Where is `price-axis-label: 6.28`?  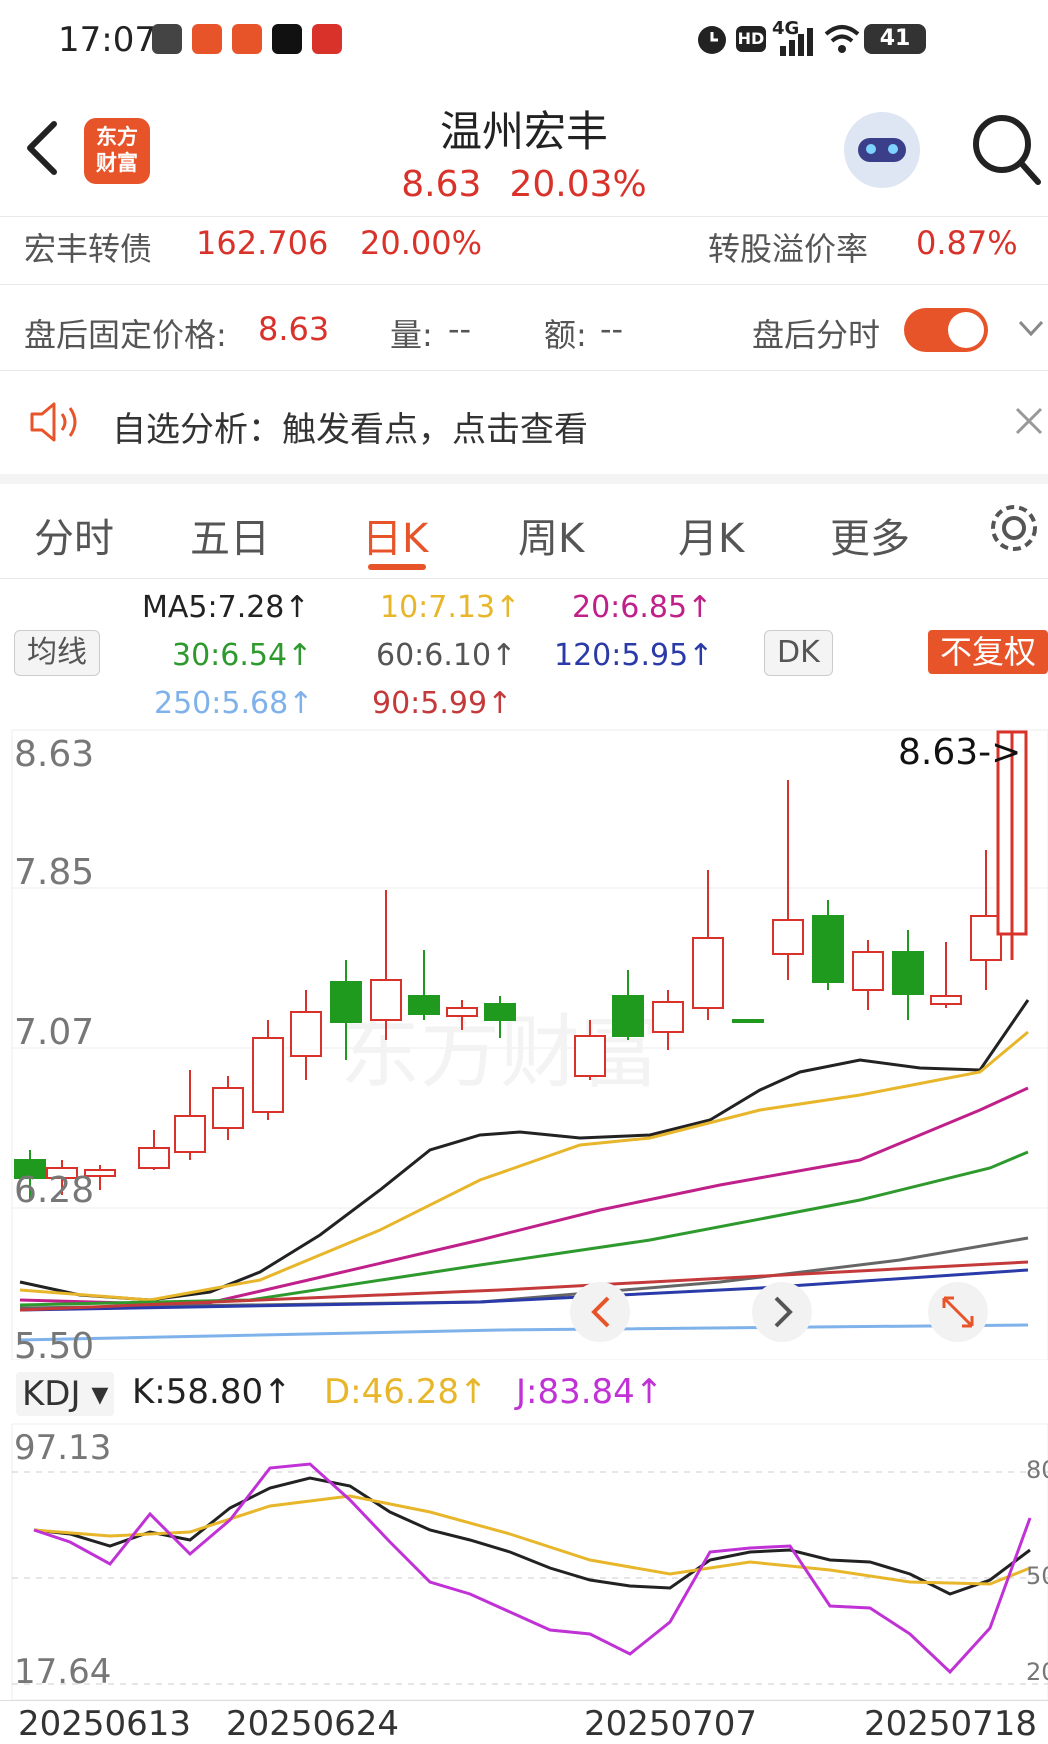
price-axis-label: 6.28 is located at coordinates (54, 1190).